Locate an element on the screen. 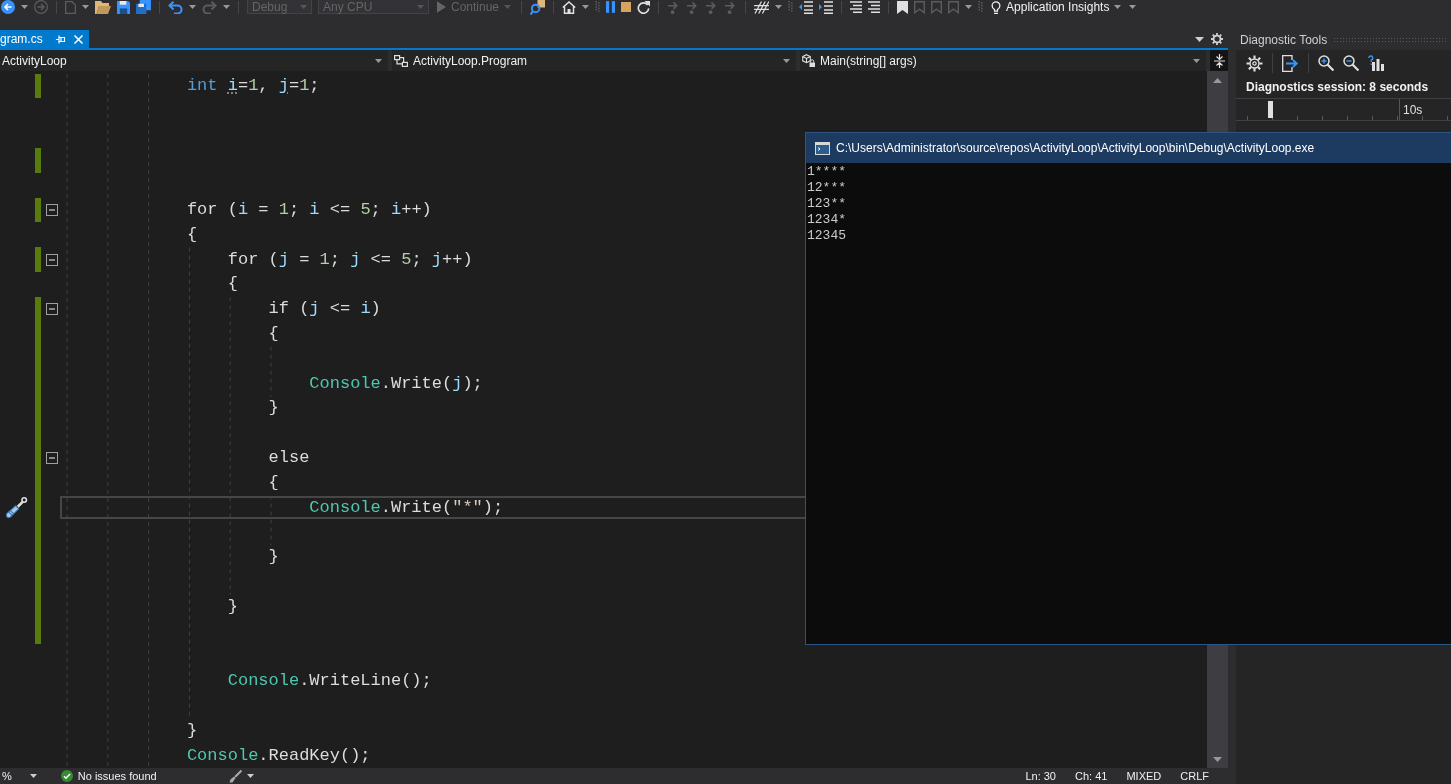 This screenshot has width=1451, height=784. zoom-out-icon is located at coordinates (1351, 63).